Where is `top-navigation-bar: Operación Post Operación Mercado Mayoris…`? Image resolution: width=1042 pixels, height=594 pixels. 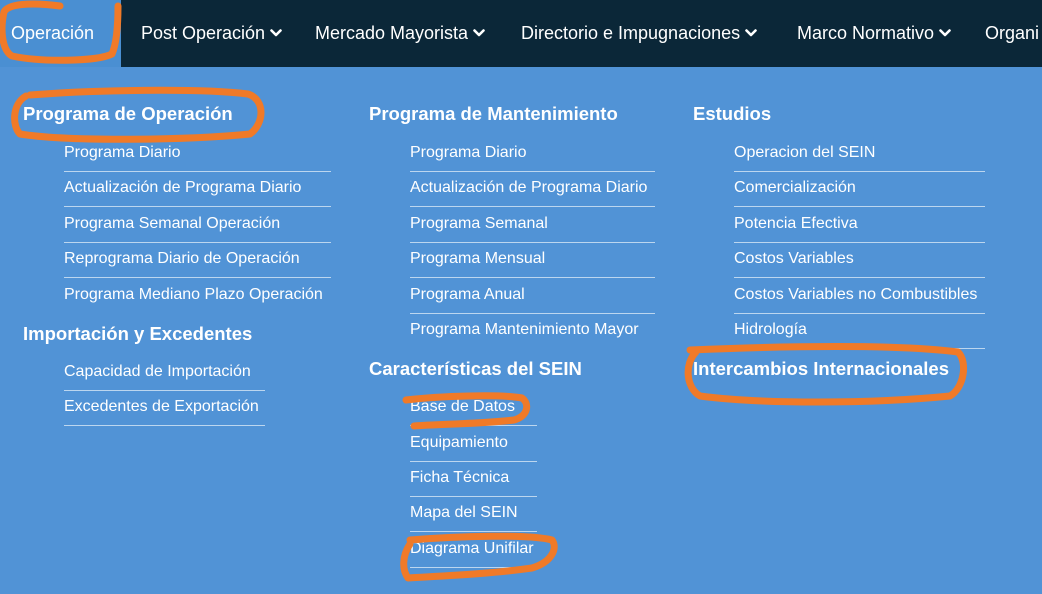
top-navigation-bar: Operación Post Operación Mercado Mayoris… is located at coordinates (521, 33).